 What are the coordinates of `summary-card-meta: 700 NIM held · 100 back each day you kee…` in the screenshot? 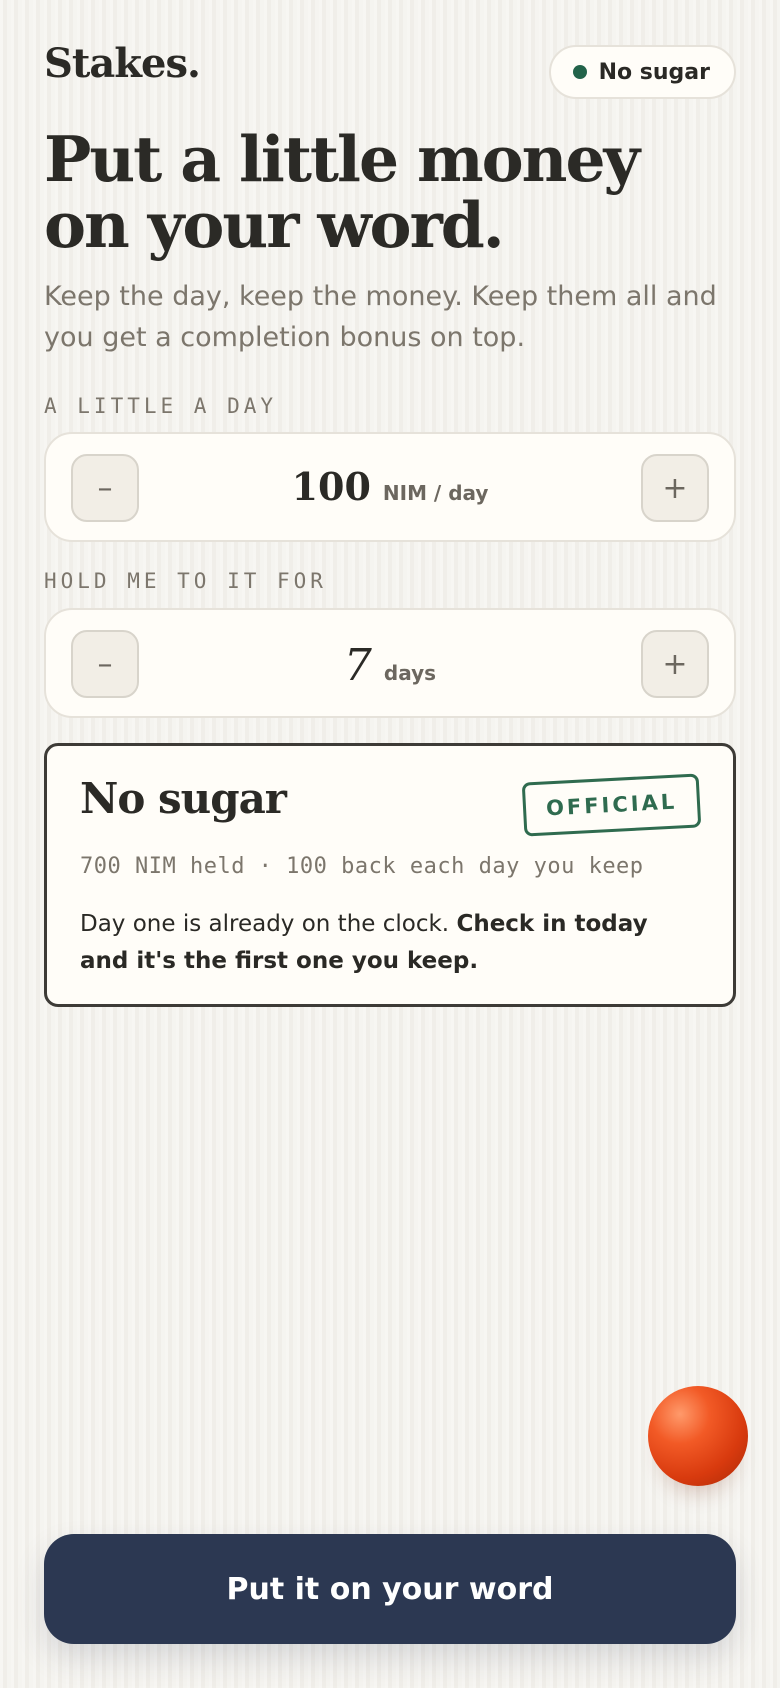 It's located at (362, 866).